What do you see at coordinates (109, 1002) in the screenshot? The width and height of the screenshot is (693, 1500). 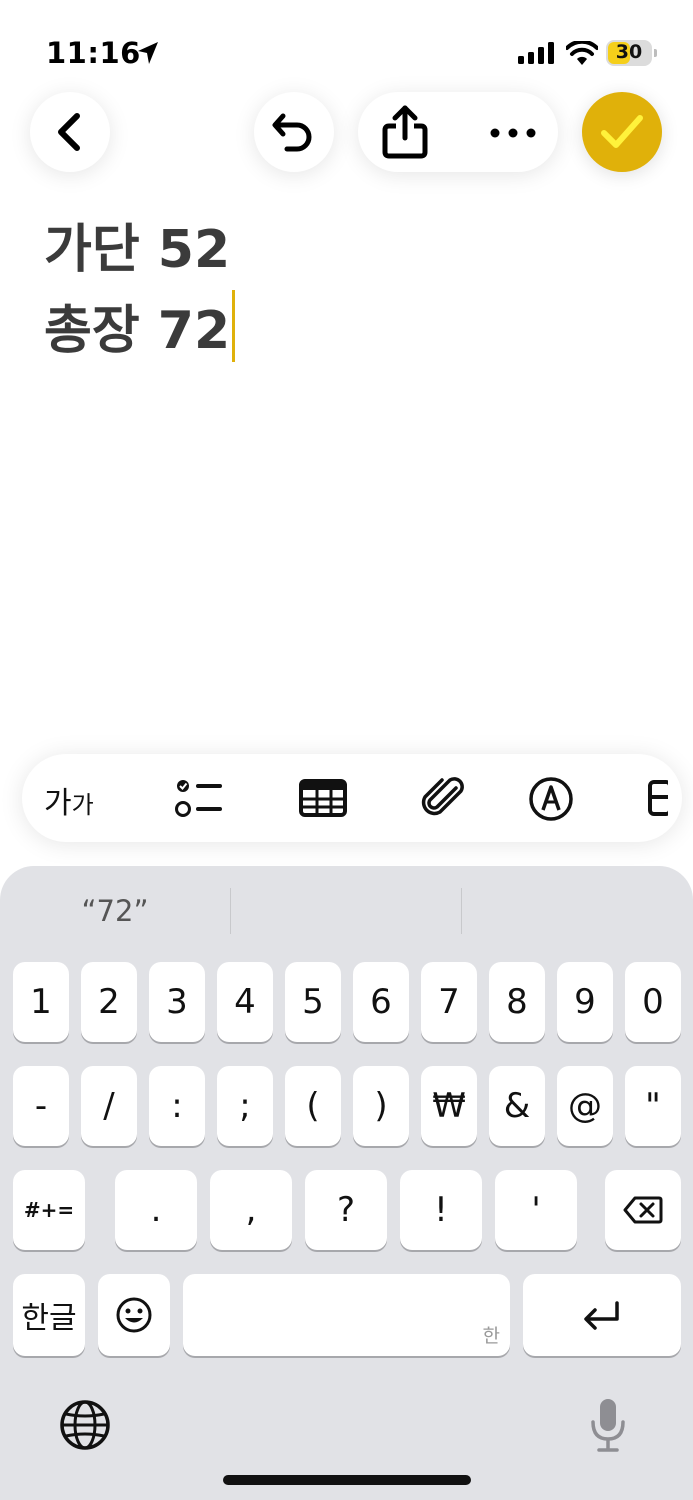 I see `key: 2` at bounding box center [109, 1002].